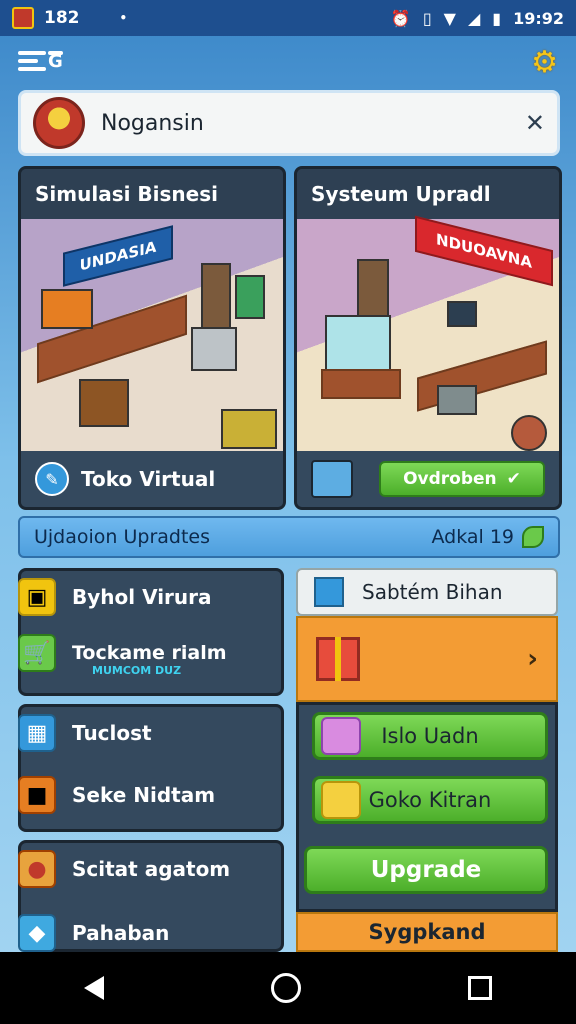 The image size is (576, 1024). I want to click on cart-icon: 🛒, so click(37, 653).